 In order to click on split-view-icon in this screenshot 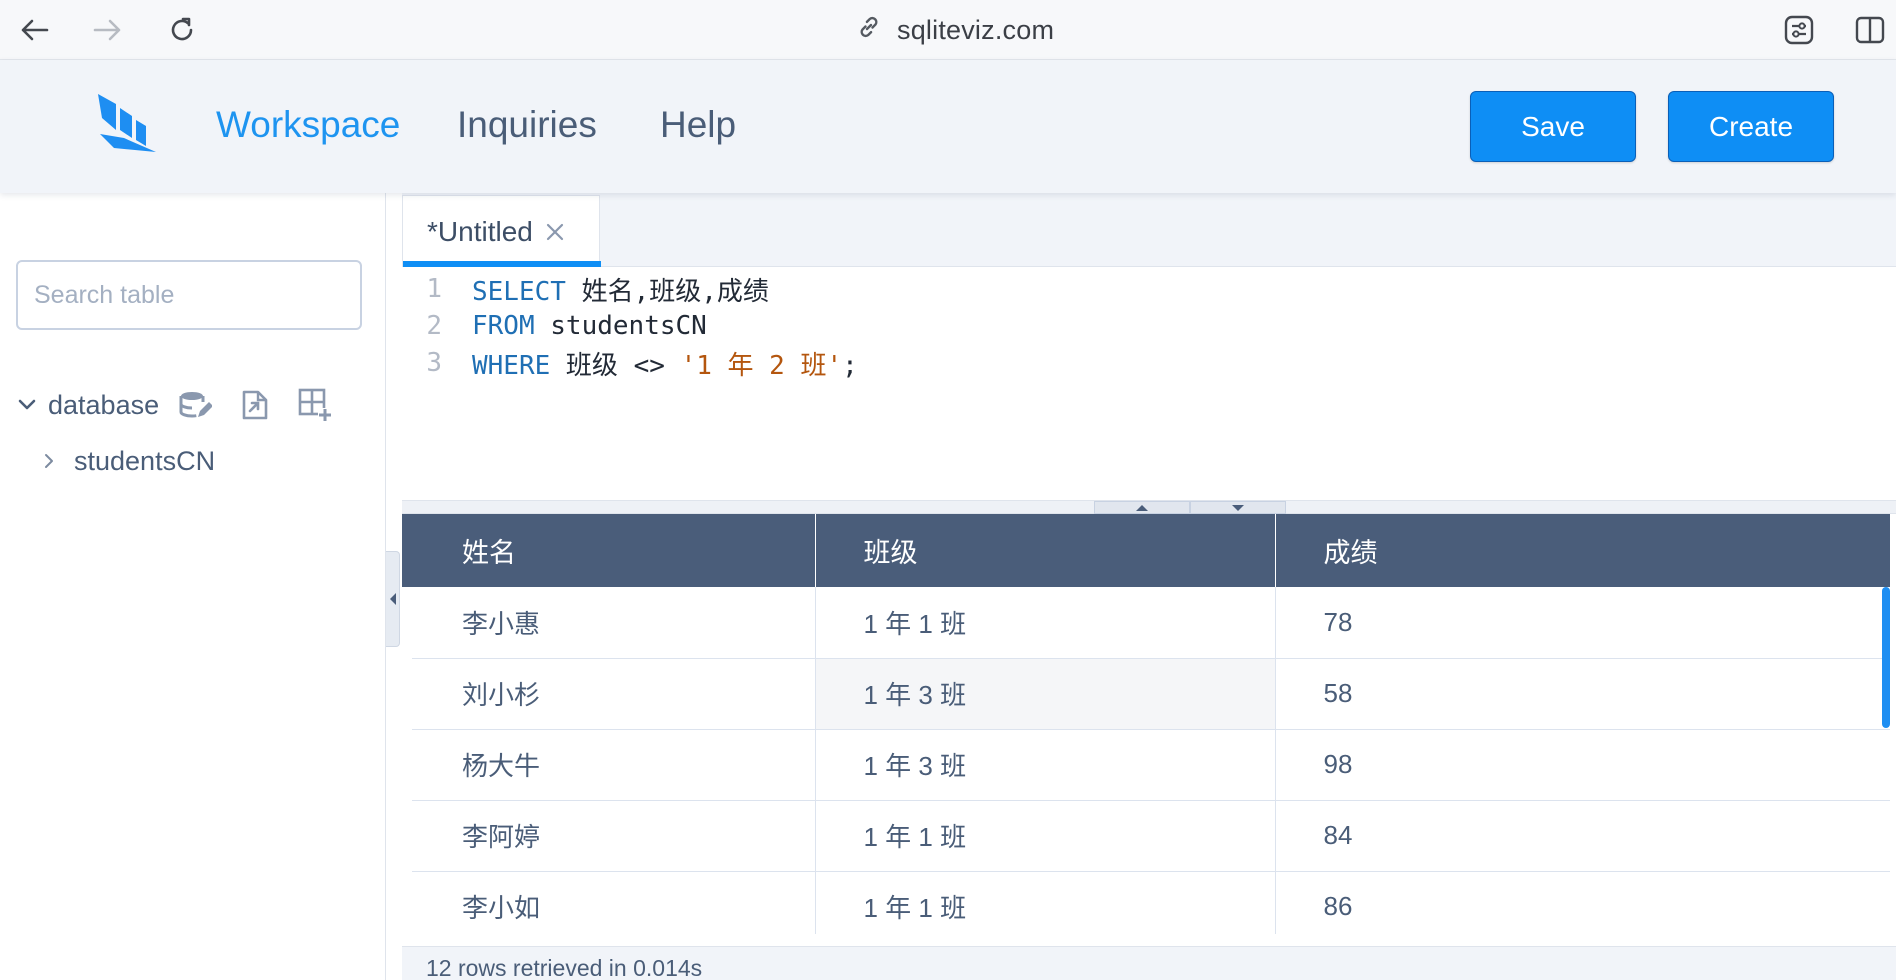, I will do `click(1870, 30)`.